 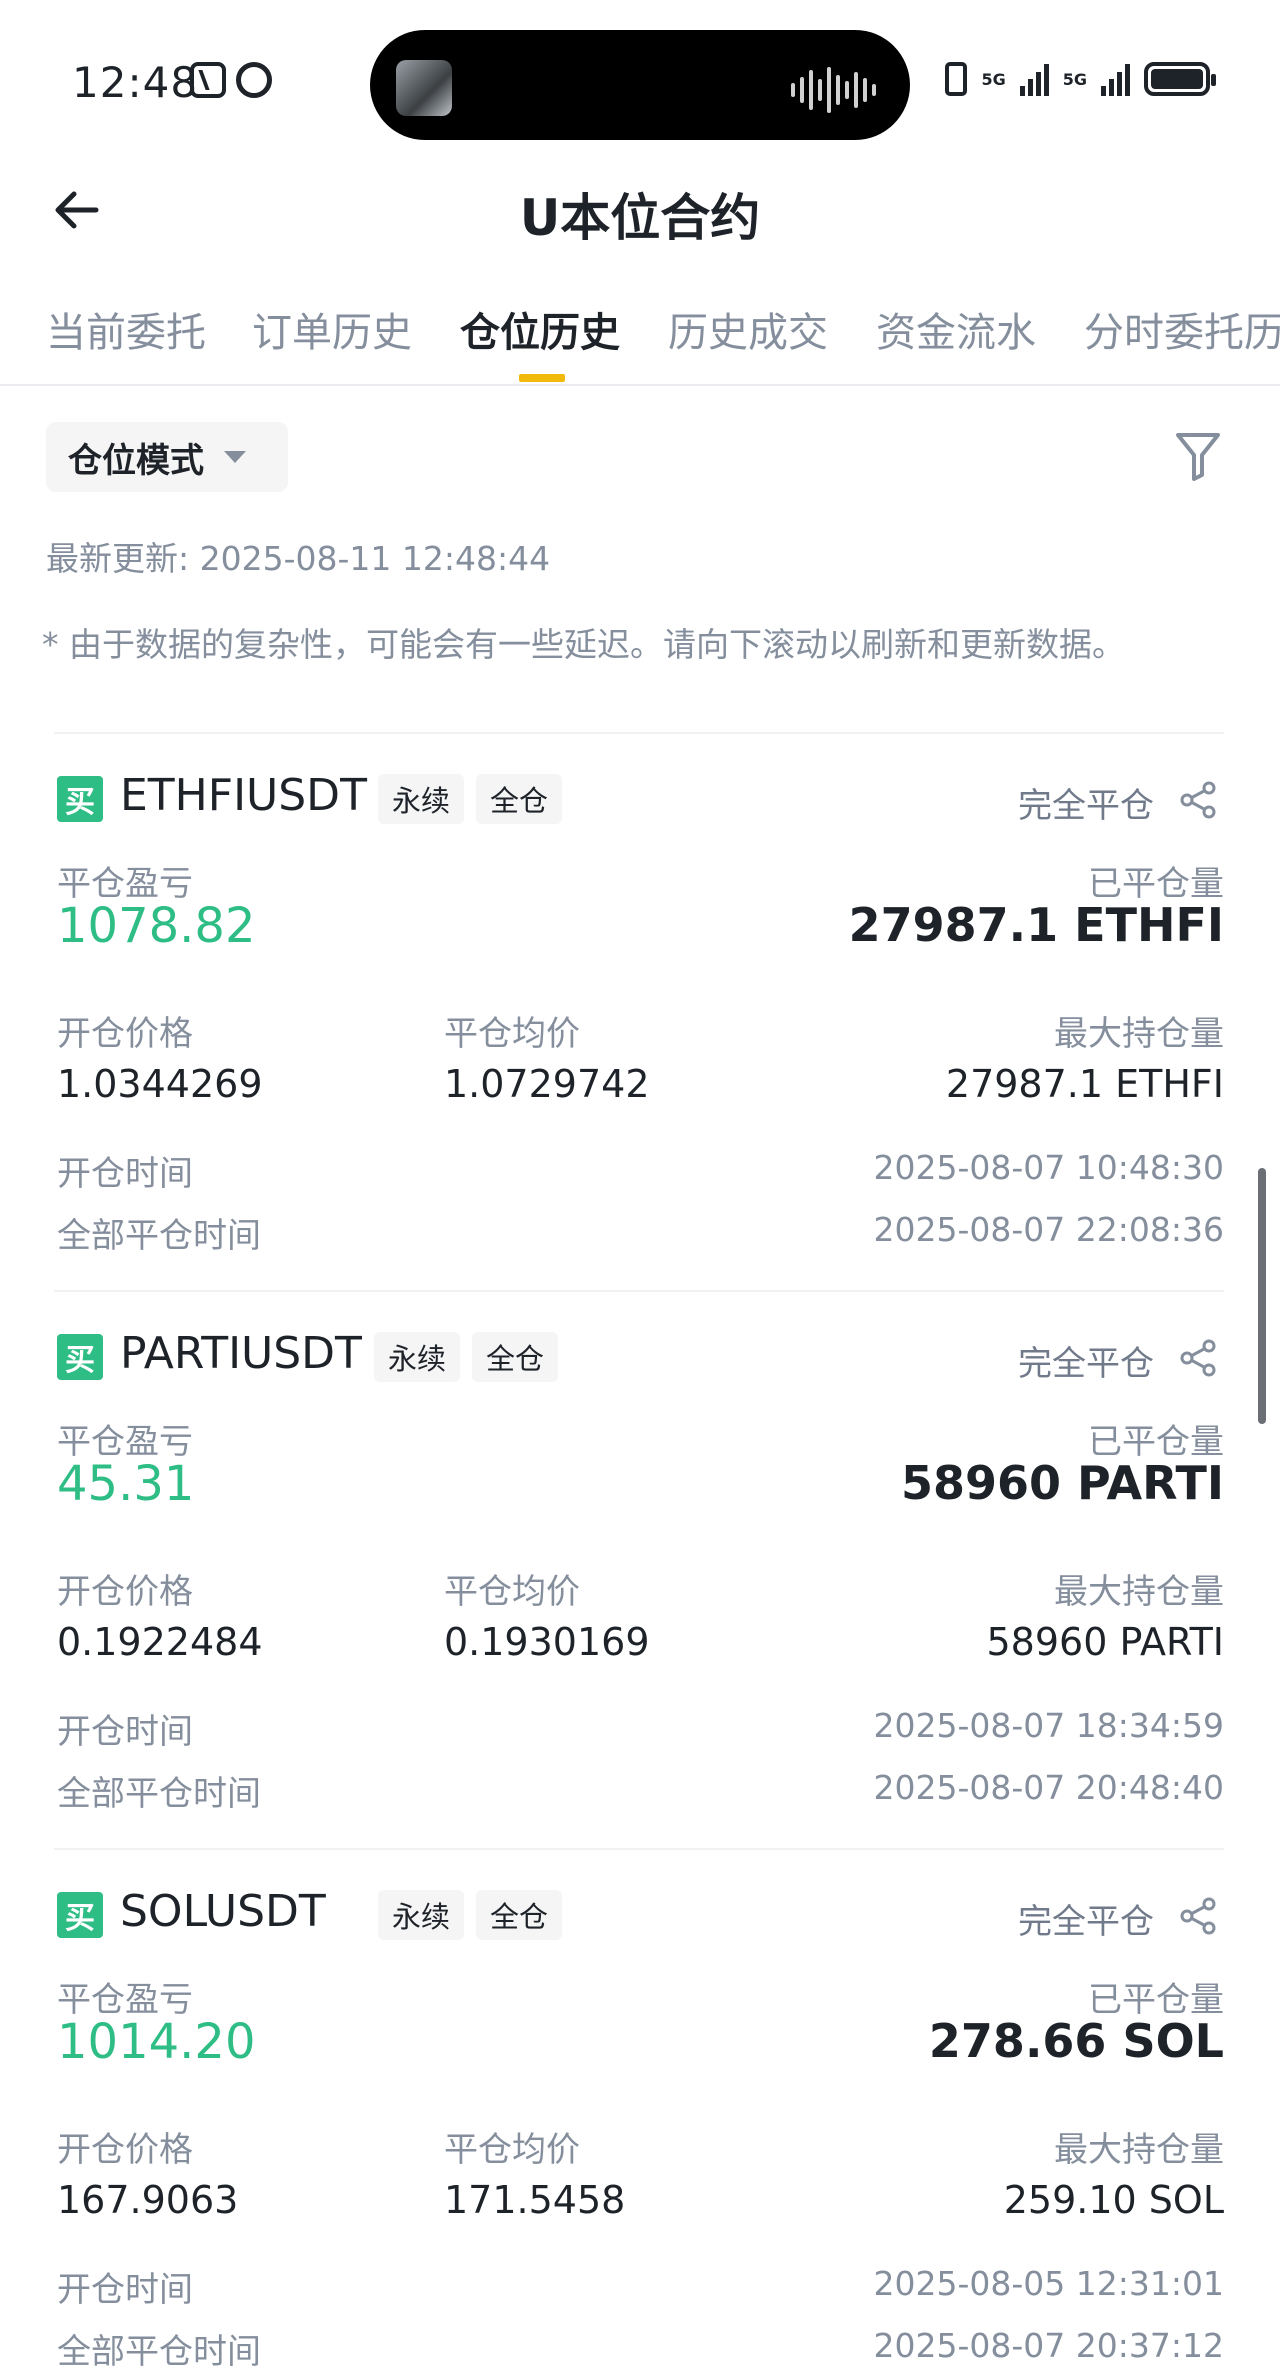 I want to click on tab-twap-history: 分时委托历, so click(x=1182, y=329).